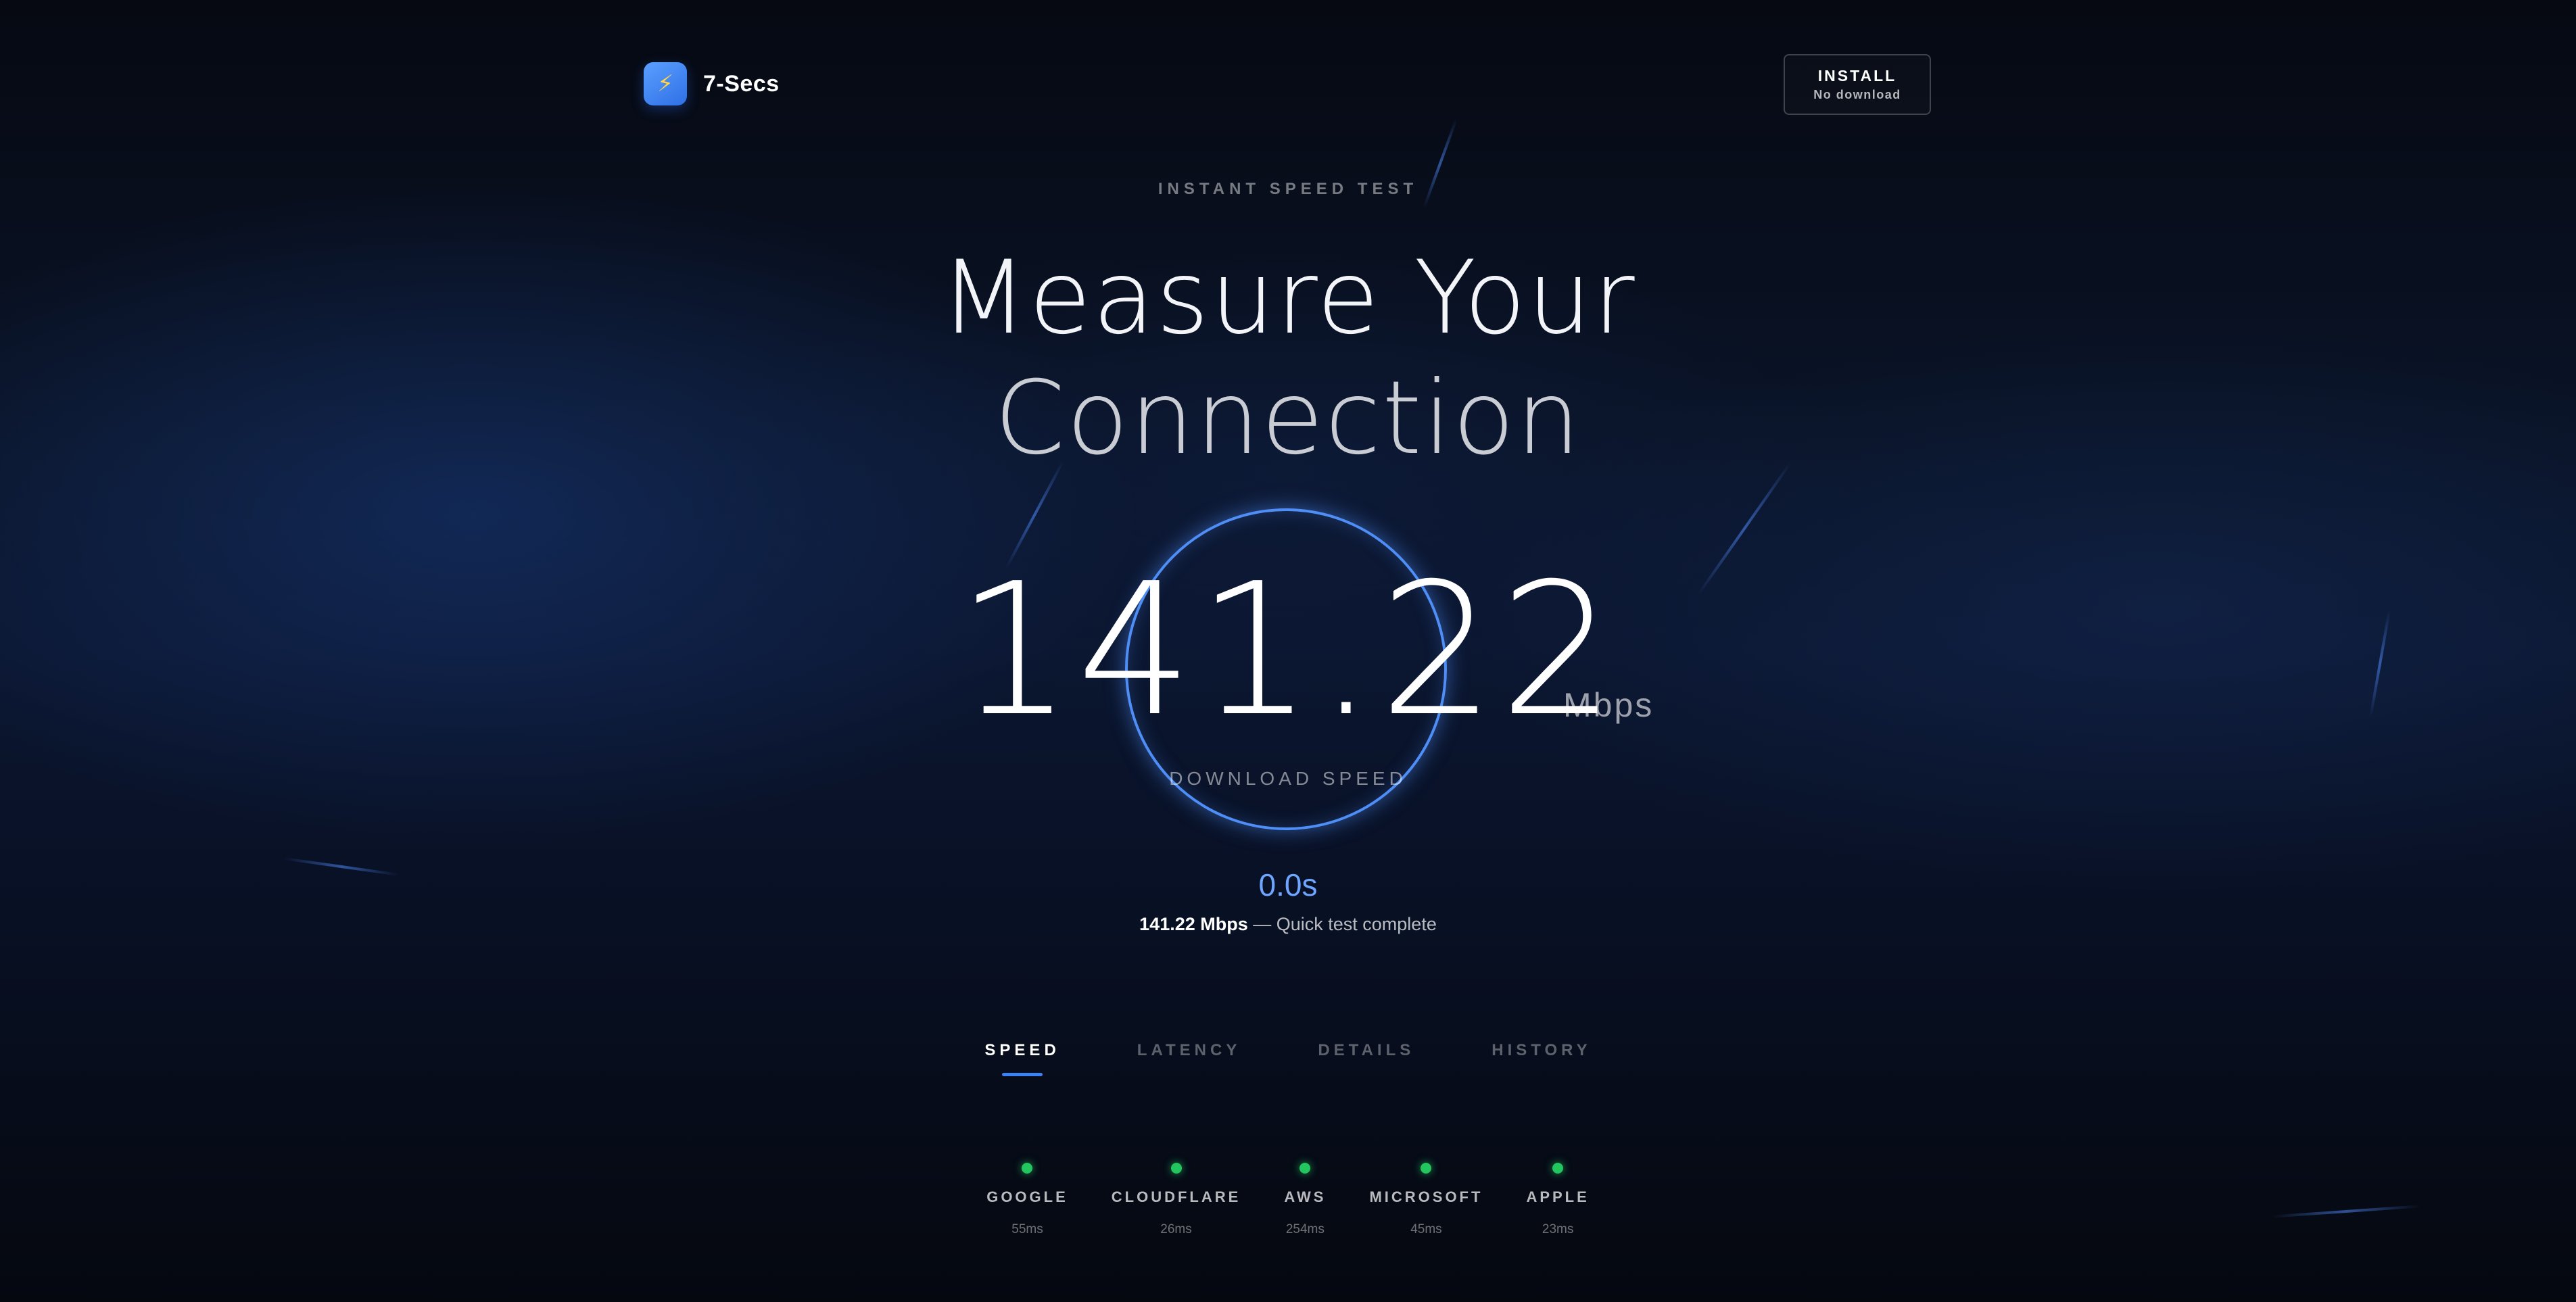 The height and width of the screenshot is (1302, 2576). I want to click on install-button: INSTALL No download, so click(1857, 84).